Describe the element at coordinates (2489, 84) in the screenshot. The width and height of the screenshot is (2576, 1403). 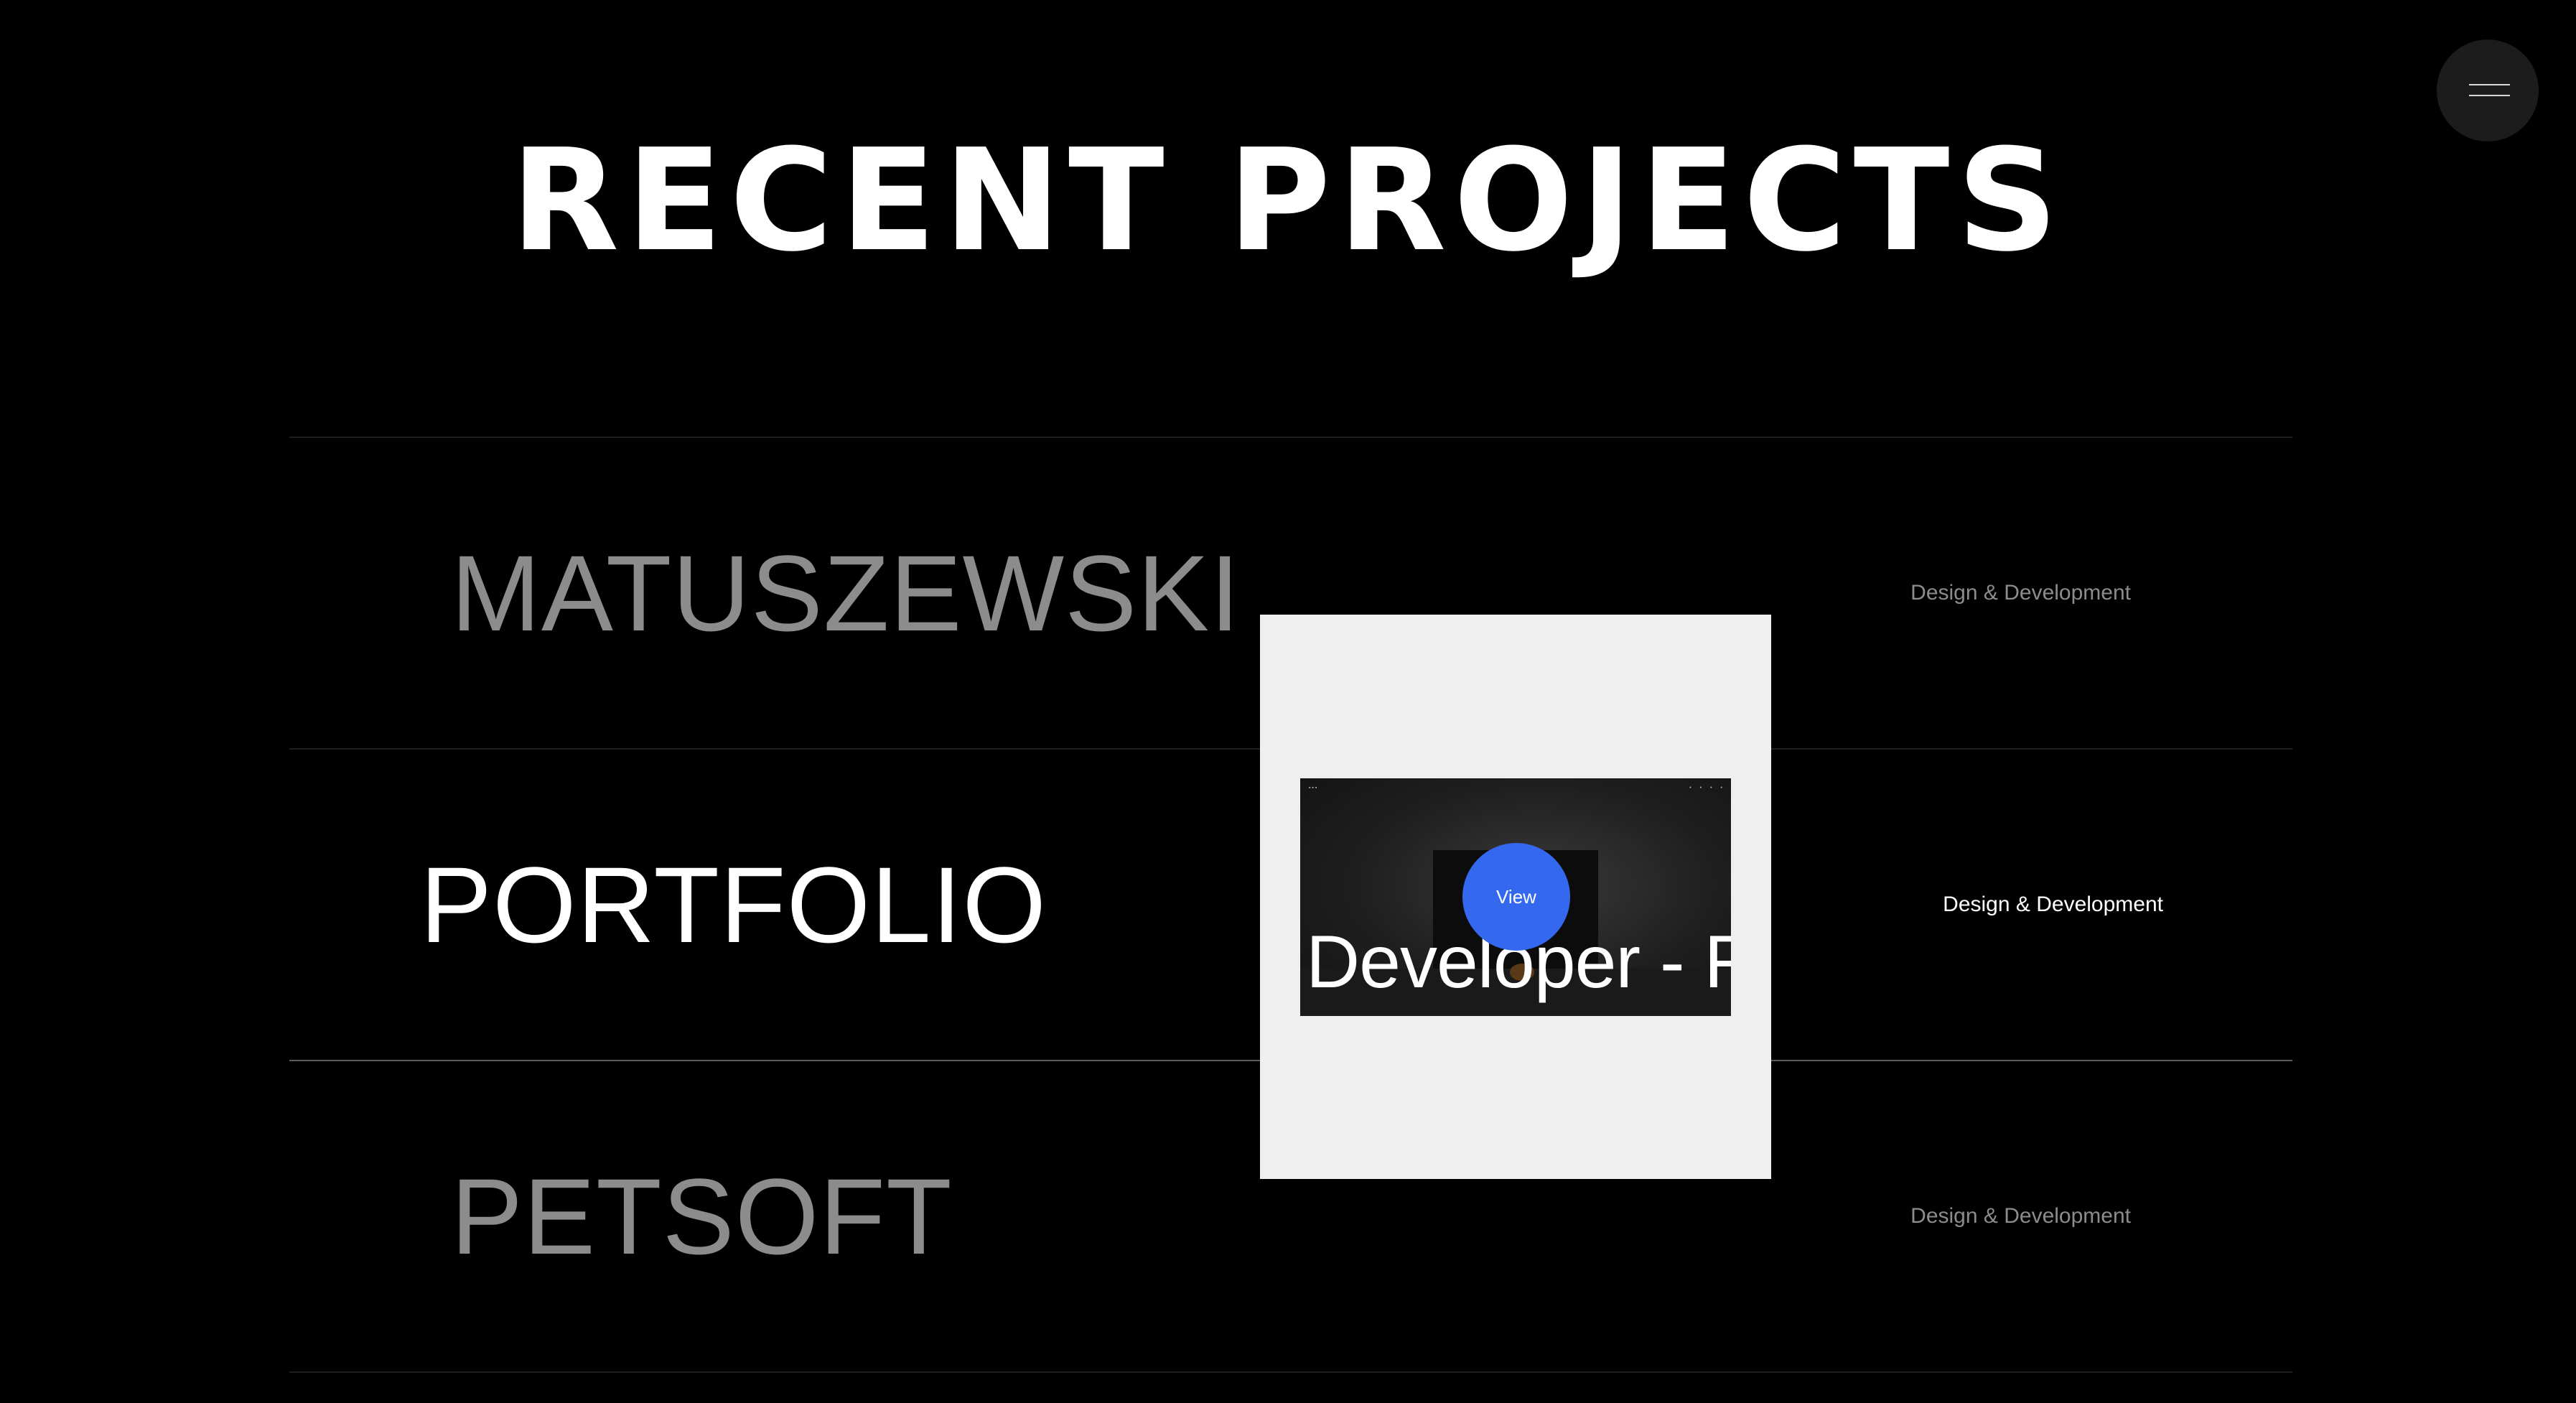
I see `hamburger-menu-icon` at that location.